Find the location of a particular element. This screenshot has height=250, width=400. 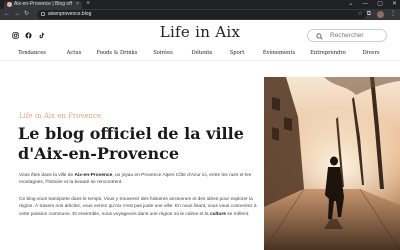

close-window-icon: ✕ is located at coordinates (394, 4).